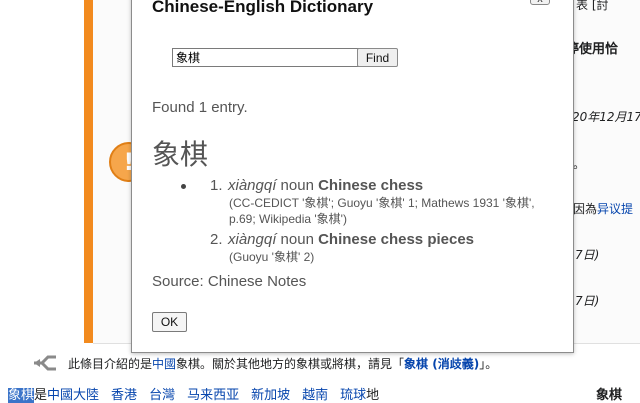 The height and width of the screenshot is (403, 640). Describe the element at coordinates (263, 8) in the screenshot. I see `dialog-title: Chinese-English Dictionary` at that location.